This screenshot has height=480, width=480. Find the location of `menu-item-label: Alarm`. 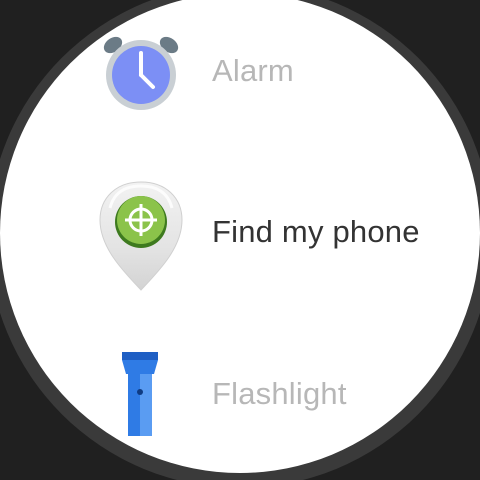

menu-item-label: Alarm is located at coordinates (253, 70).